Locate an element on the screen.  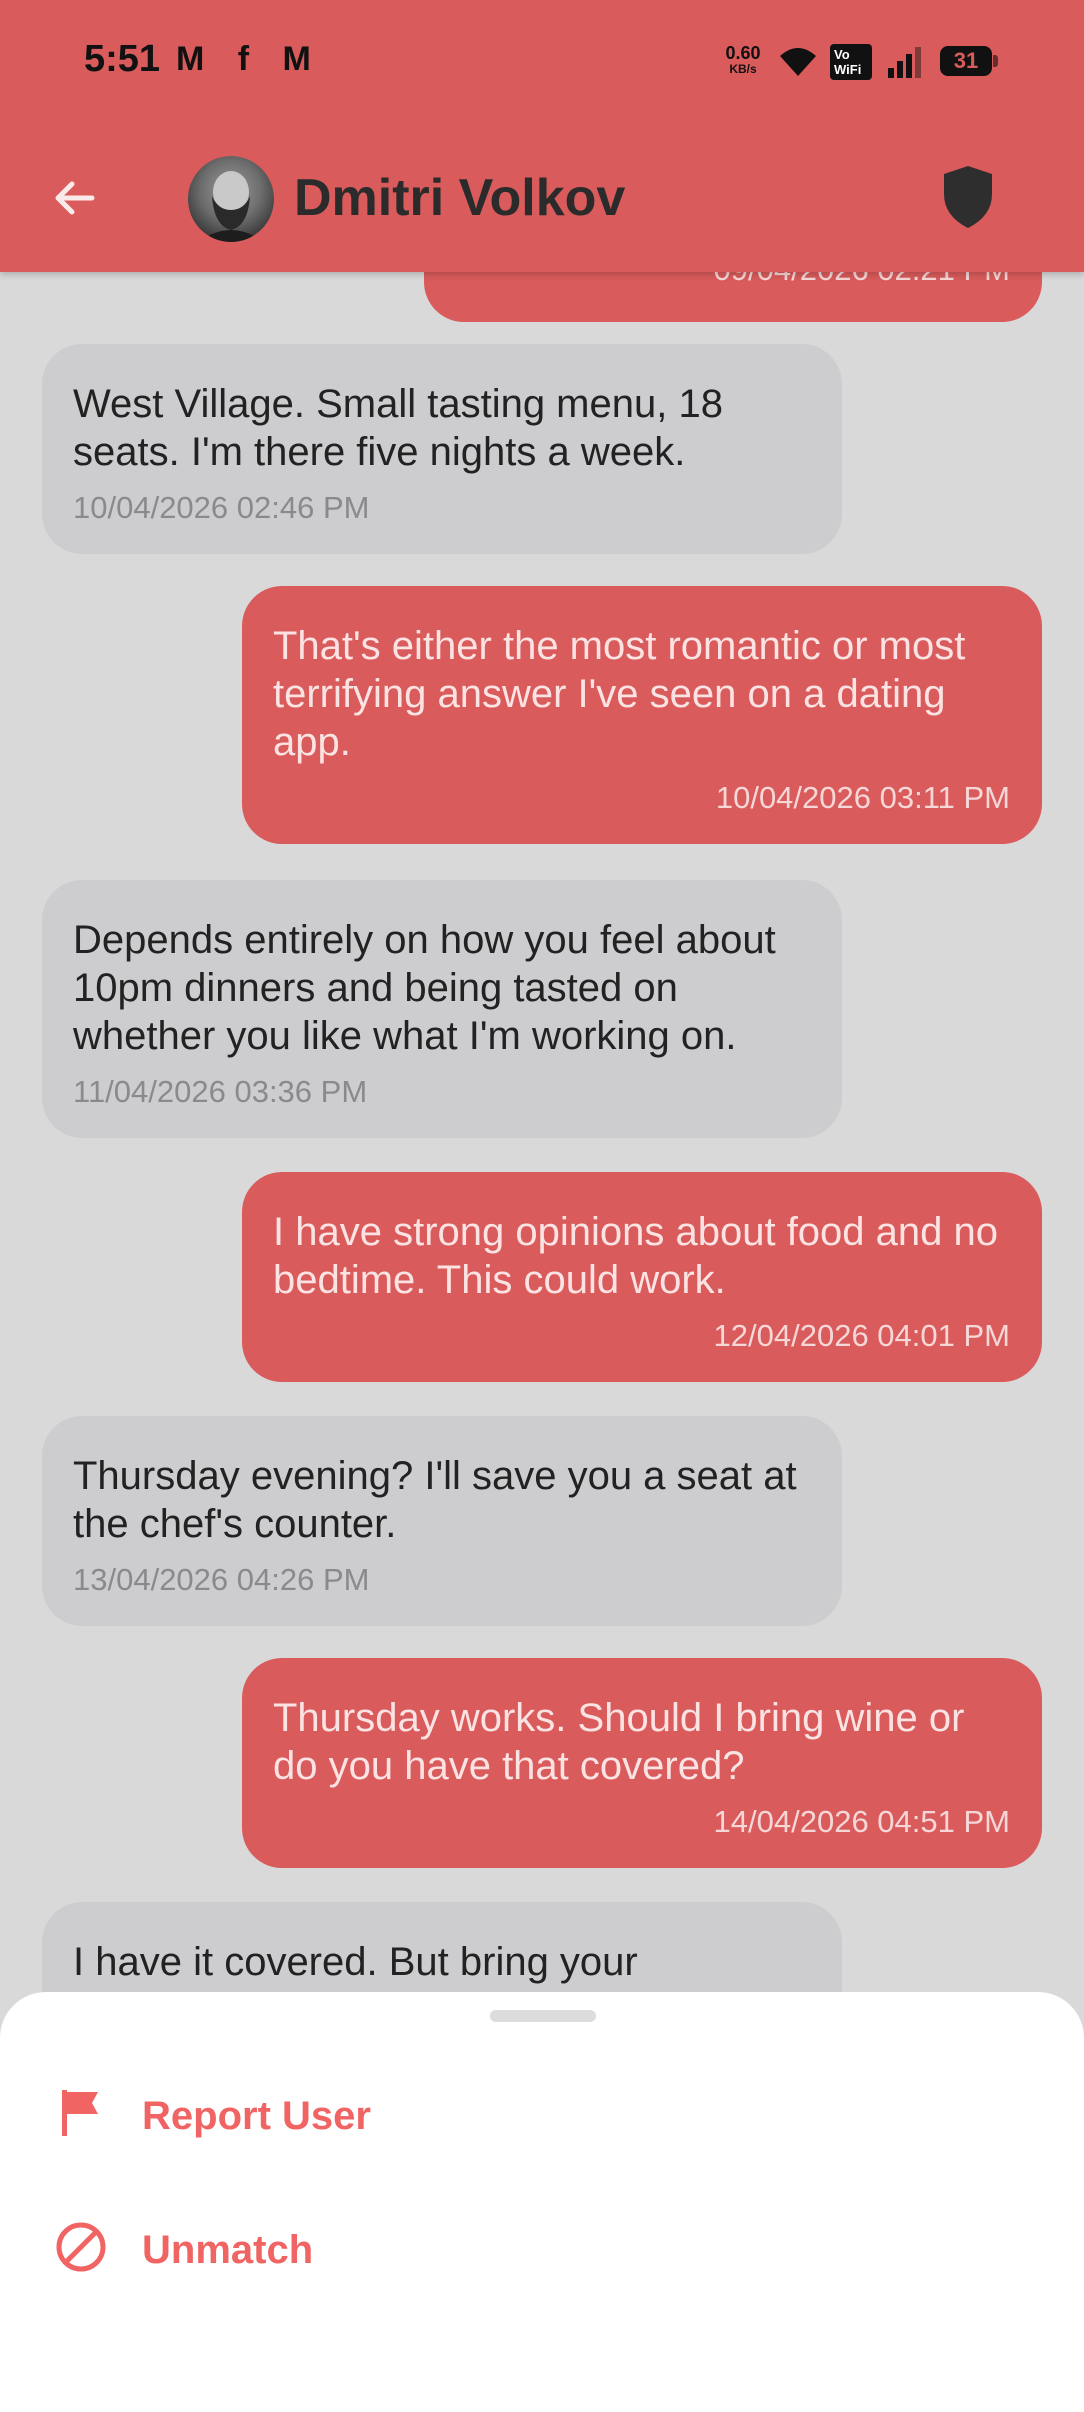
block-icon is located at coordinates (81, 2247).